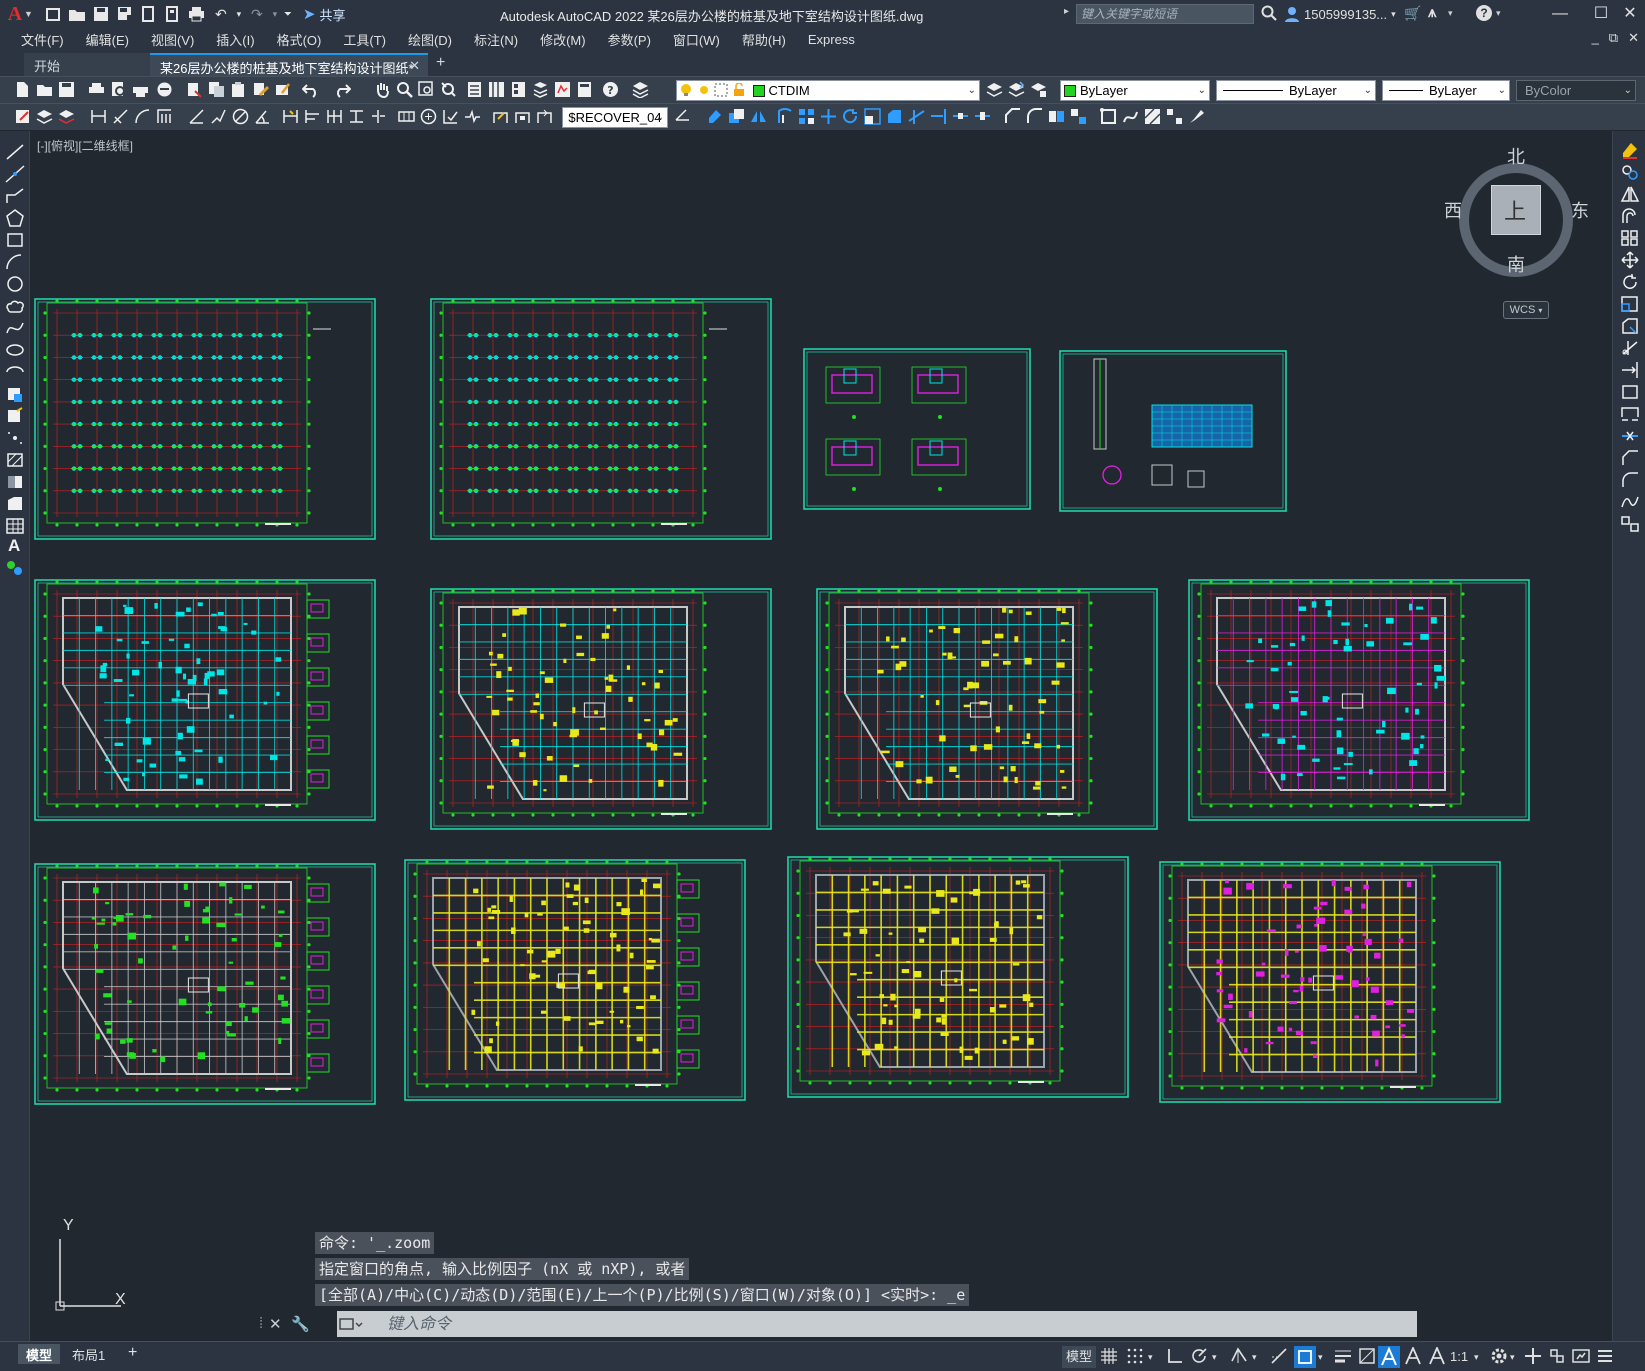 This screenshot has width=1645, height=1371. Describe the element at coordinates (118, 89) in the screenshot. I see `tb-plot-preview-icon` at that location.